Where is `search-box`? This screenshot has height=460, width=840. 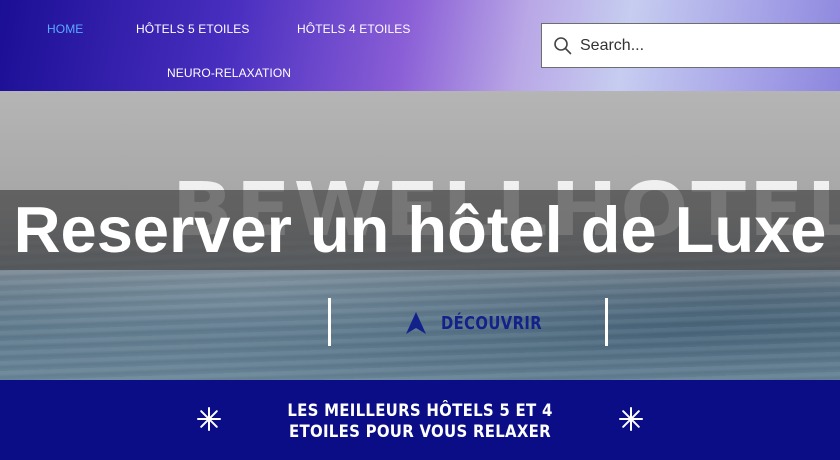
search-box is located at coordinates (690, 45).